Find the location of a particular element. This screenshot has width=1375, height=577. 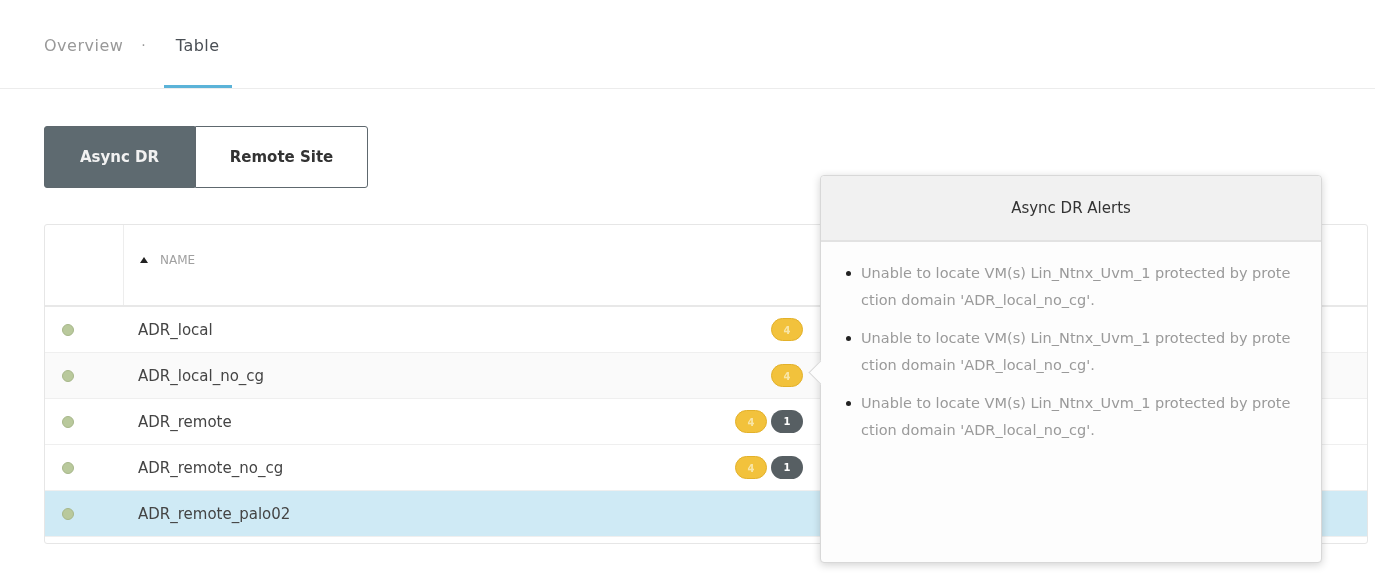

row-name: ADR_remote_palo02 is located at coordinates (214, 514).